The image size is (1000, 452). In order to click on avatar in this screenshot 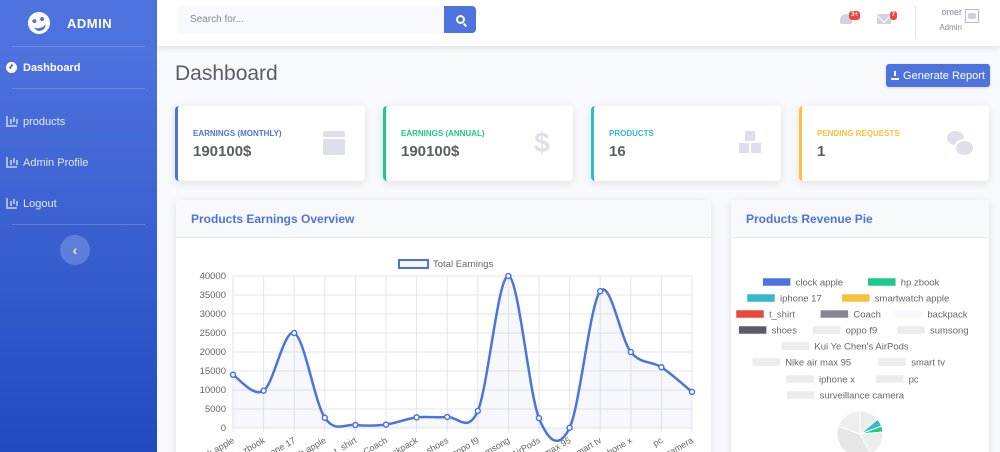, I will do `click(972, 16)`.